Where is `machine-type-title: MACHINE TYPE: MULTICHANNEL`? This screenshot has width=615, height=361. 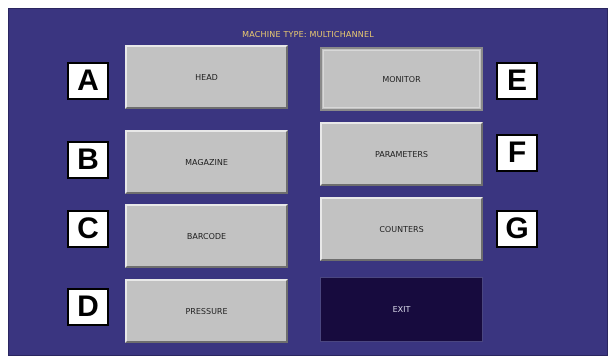 machine-type-title: MACHINE TYPE: MULTICHANNEL is located at coordinates (308, 34).